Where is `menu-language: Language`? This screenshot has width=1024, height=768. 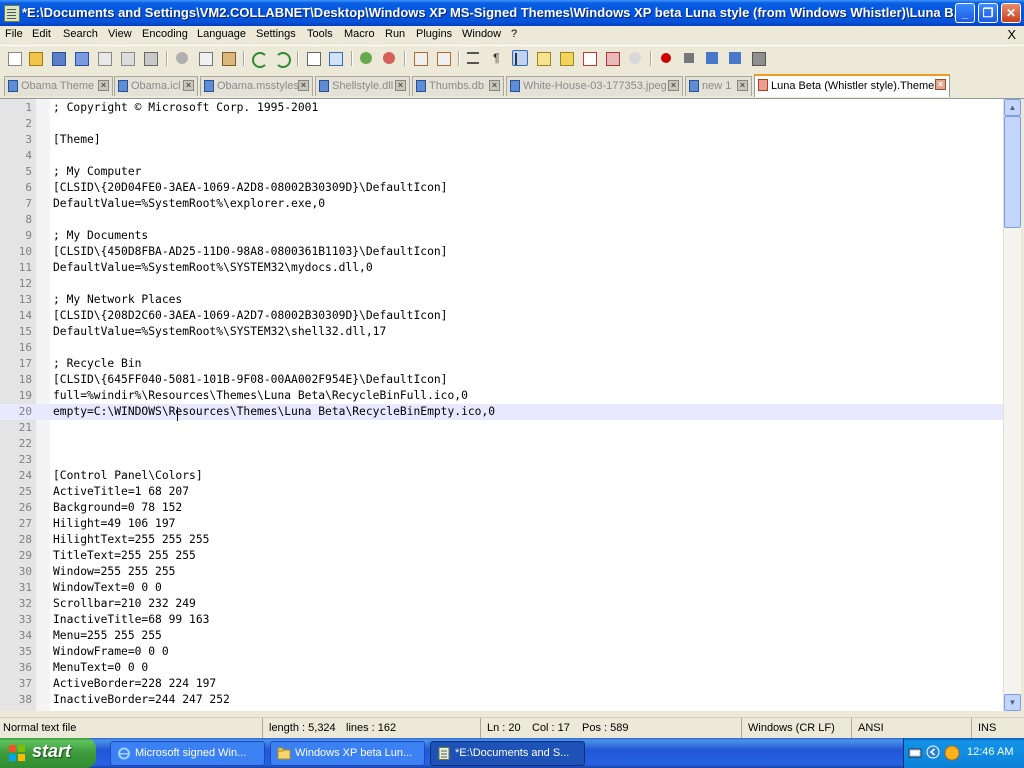
menu-language: Language is located at coordinates (221, 34).